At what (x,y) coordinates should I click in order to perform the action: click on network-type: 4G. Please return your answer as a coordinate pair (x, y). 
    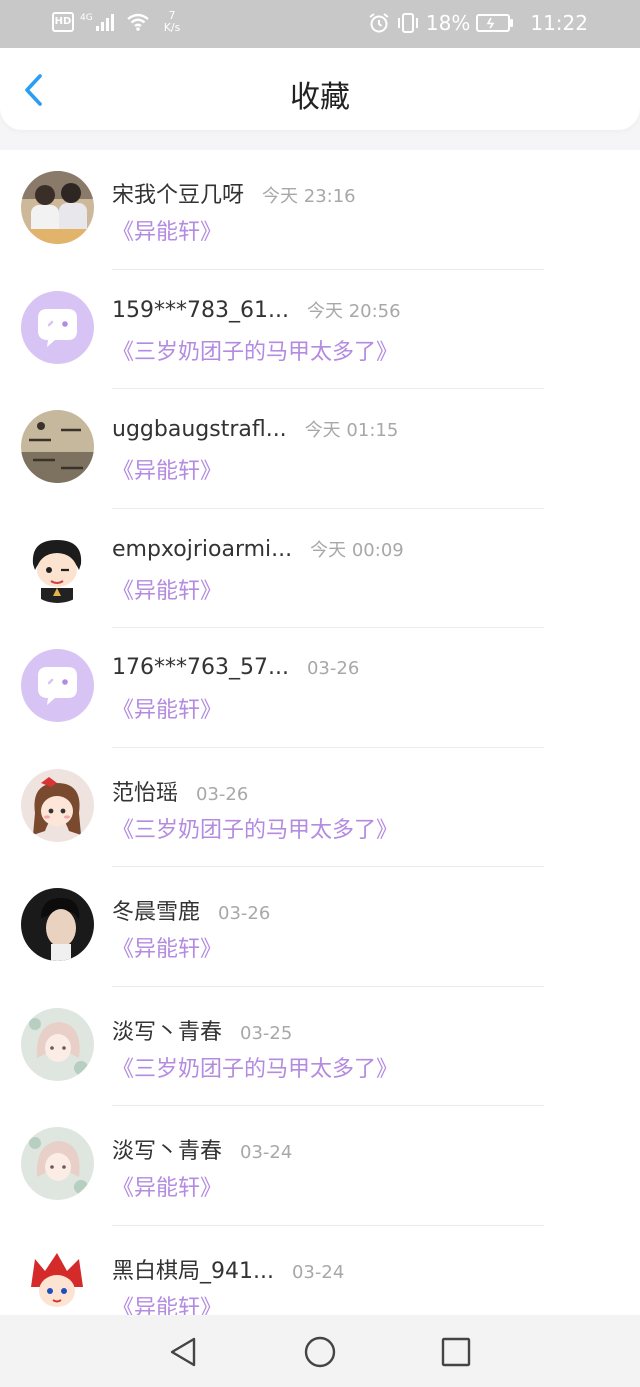
    Looking at the image, I should click on (86, 18).